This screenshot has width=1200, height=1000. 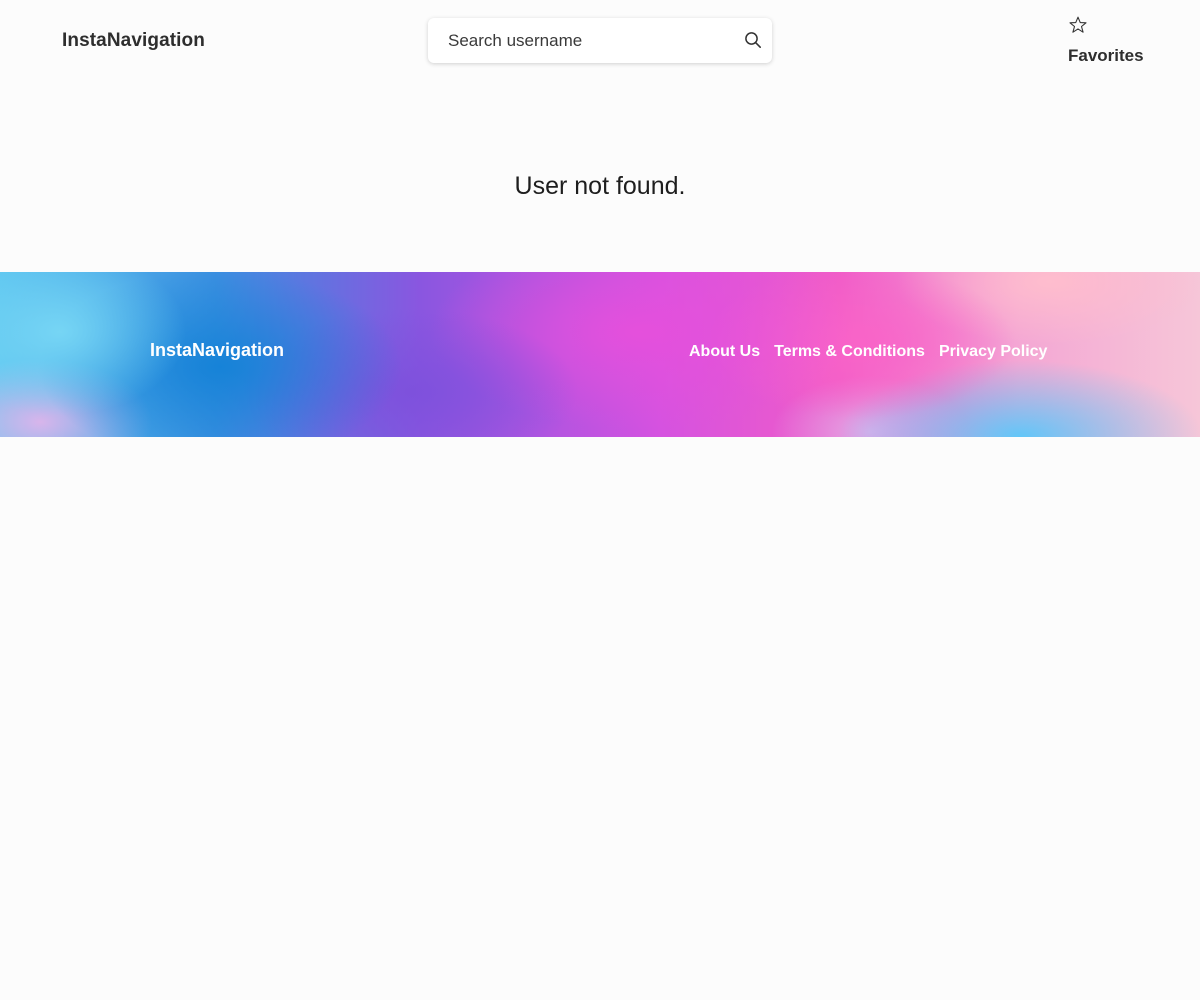 What do you see at coordinates (217, 350) in the screenshot?
I see `footer-logo: InstaNavigation` at bounding box center [217, 350].